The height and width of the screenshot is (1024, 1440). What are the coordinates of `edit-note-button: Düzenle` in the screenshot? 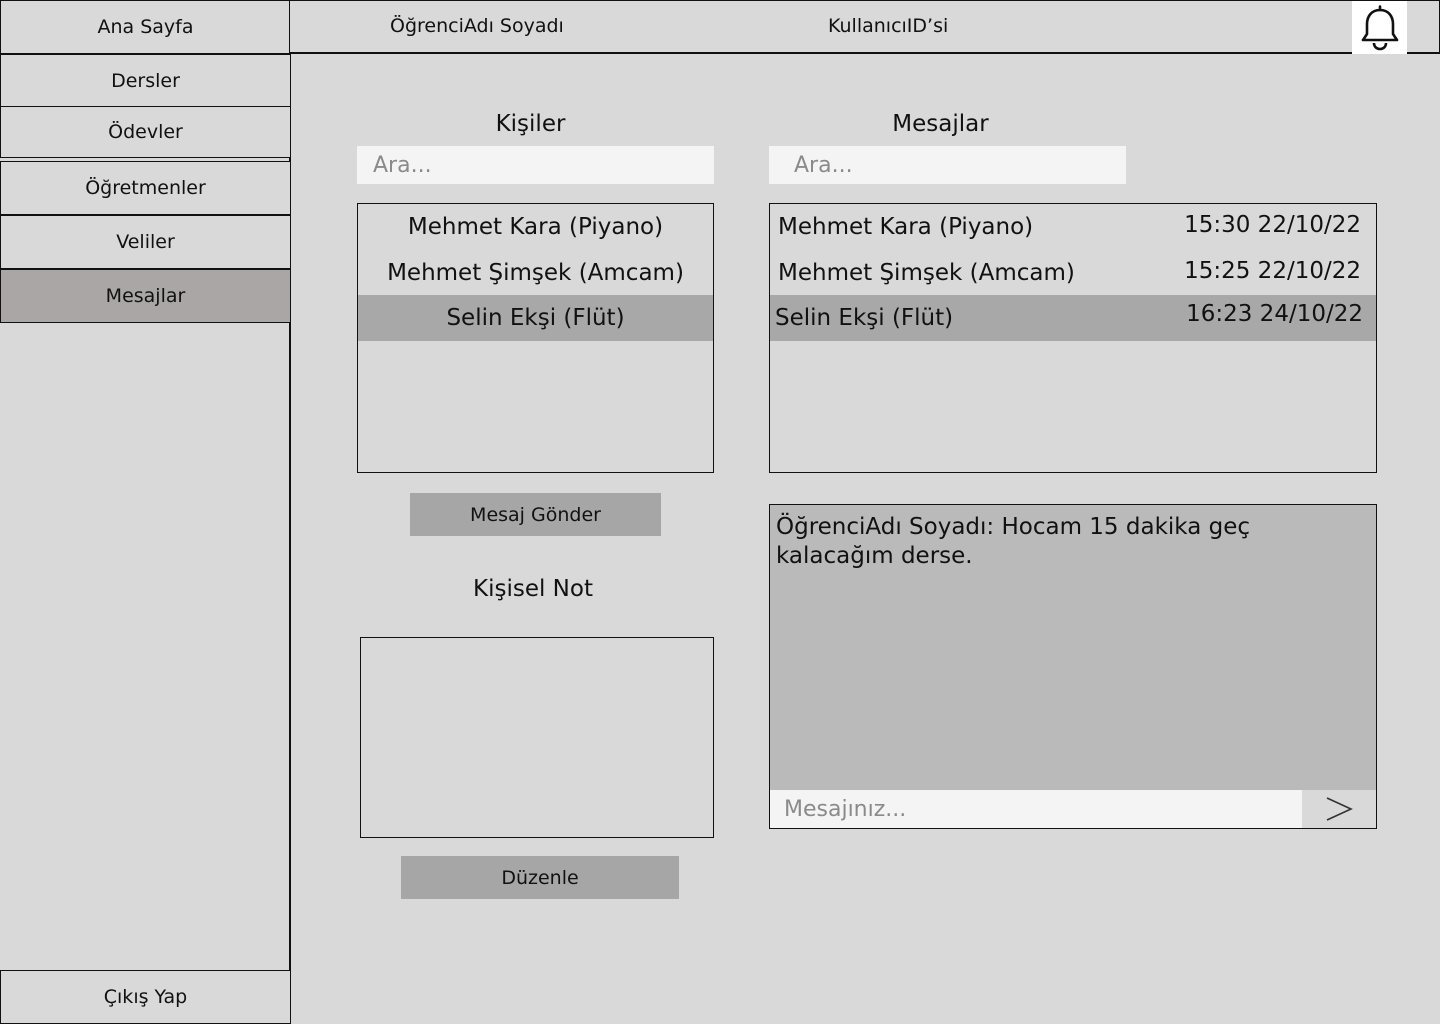 It's located at (540, 877).